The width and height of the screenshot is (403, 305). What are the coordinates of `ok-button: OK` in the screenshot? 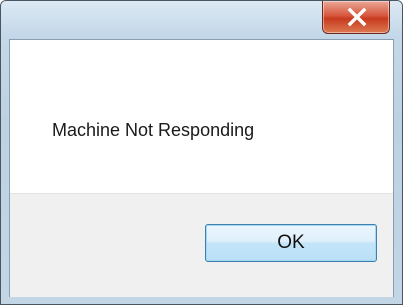 It's located at (291, 243).